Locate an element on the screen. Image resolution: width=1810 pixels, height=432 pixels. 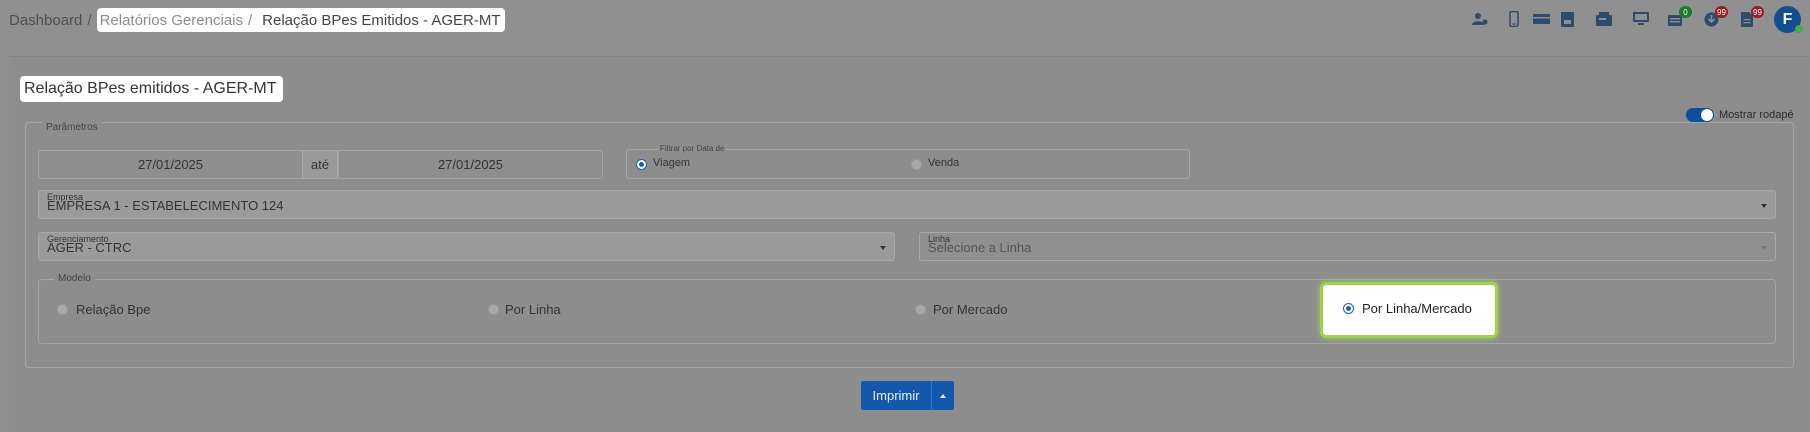
modelo-relacao-bpe-radio is located at coordinates (62, 309).